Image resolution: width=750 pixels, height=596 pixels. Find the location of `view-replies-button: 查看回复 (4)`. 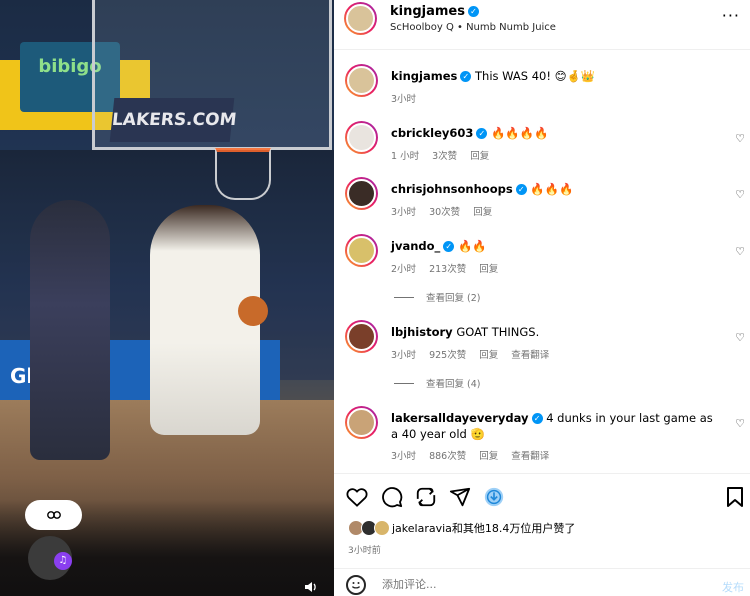

view-replies-button: 查看回复 (4) is located at coordinates (437, 383).